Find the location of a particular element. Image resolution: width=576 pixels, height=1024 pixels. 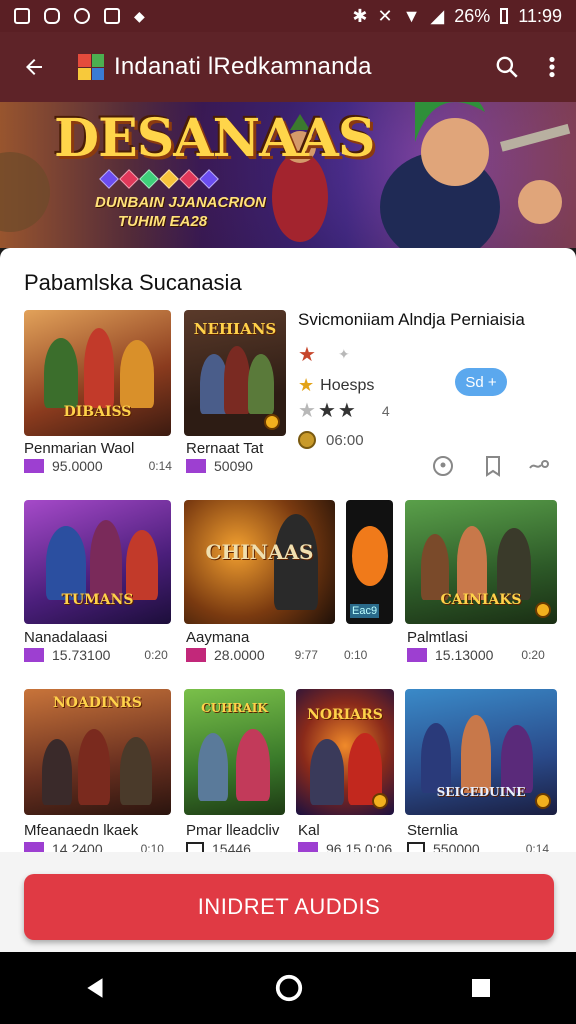

tile-meta: 95.0000 0:14 is located at coordinates (98, 466).